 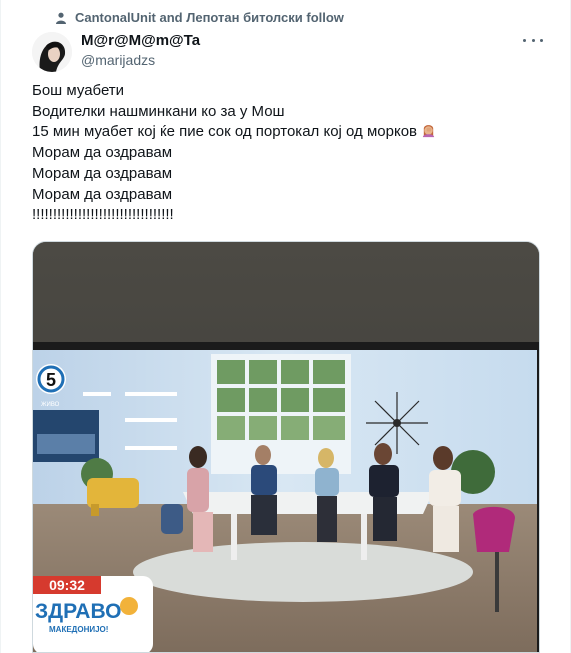 What do you see at coordinates (52, 52) in the screenshot?
I see `avatar` at bounding box center [52, 52].